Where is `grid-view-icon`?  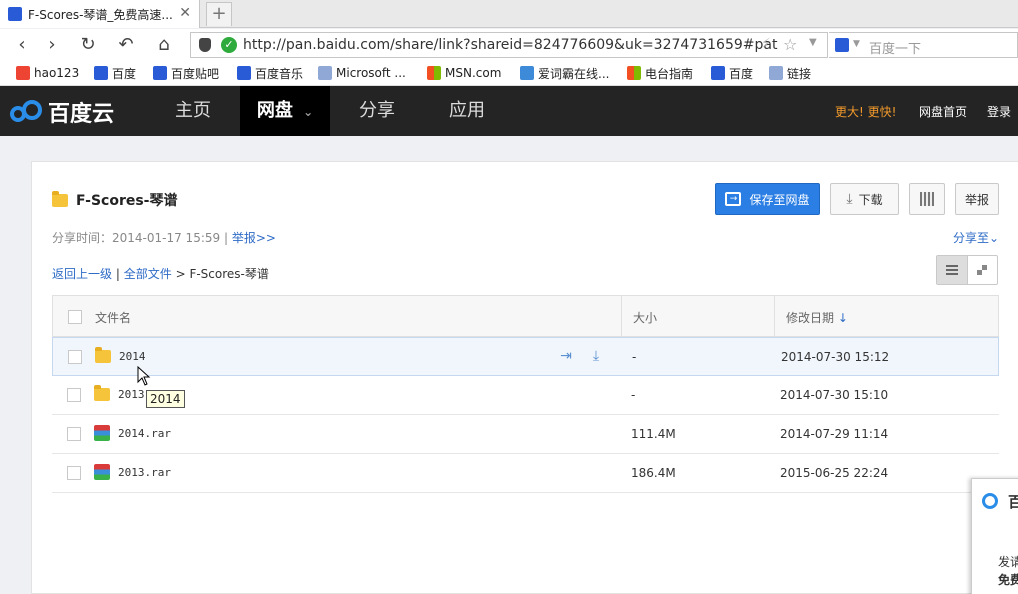 grid-view-icon is located at coordinates (983, 270).